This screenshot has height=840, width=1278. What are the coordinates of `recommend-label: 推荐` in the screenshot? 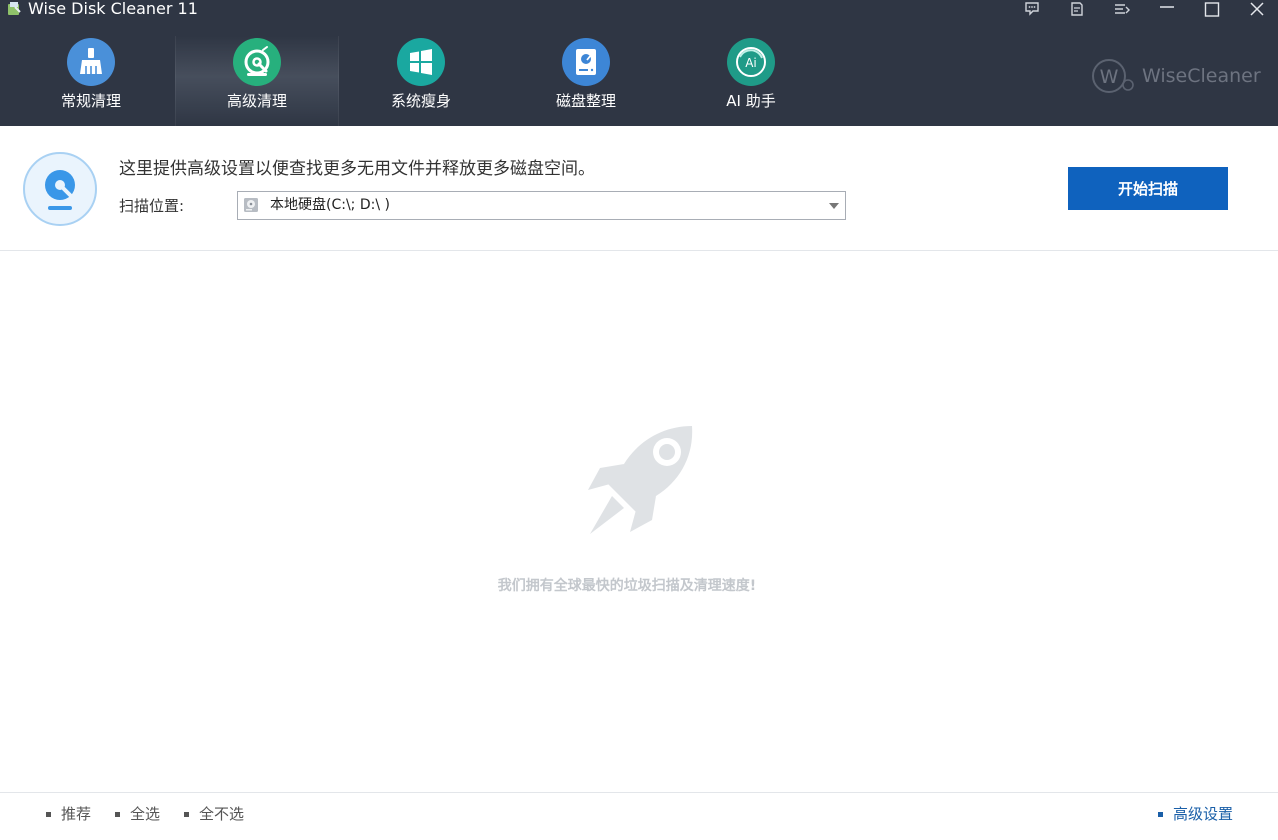 It's located at (76, 814).